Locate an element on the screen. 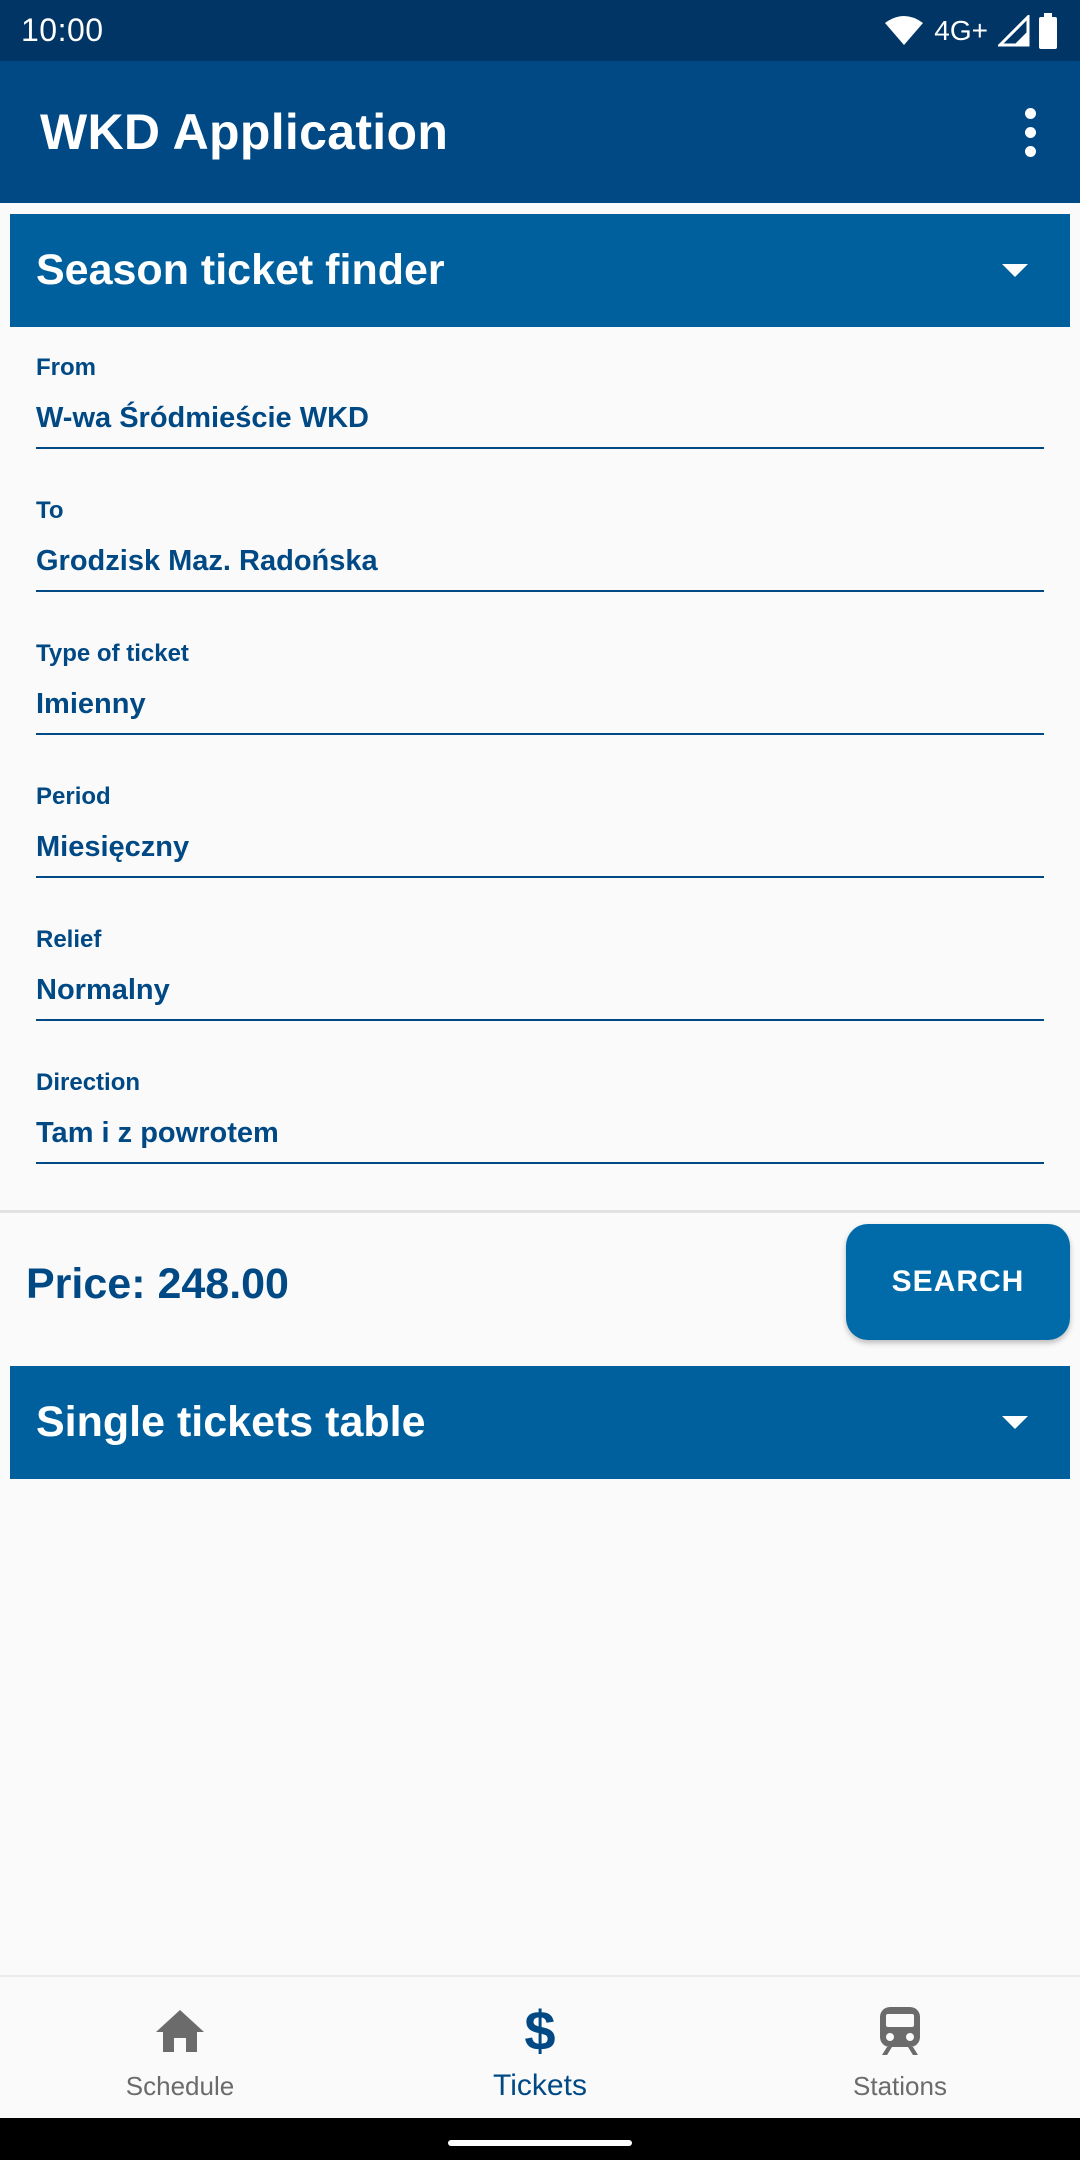 This screenshot has width=1080, height=2160. field-label: To is located at coordinates (50, 510).